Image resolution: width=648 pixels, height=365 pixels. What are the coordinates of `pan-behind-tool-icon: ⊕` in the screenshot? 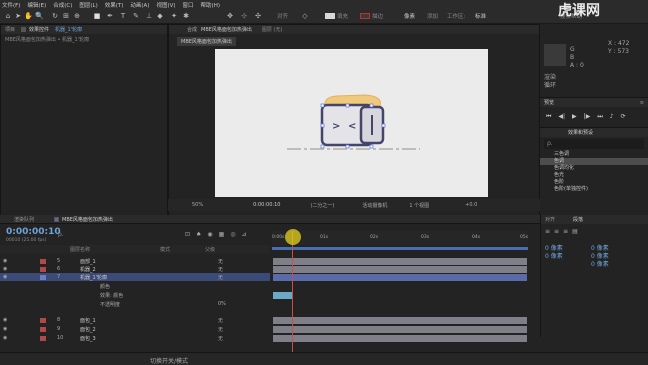 It's located at (77, 16).